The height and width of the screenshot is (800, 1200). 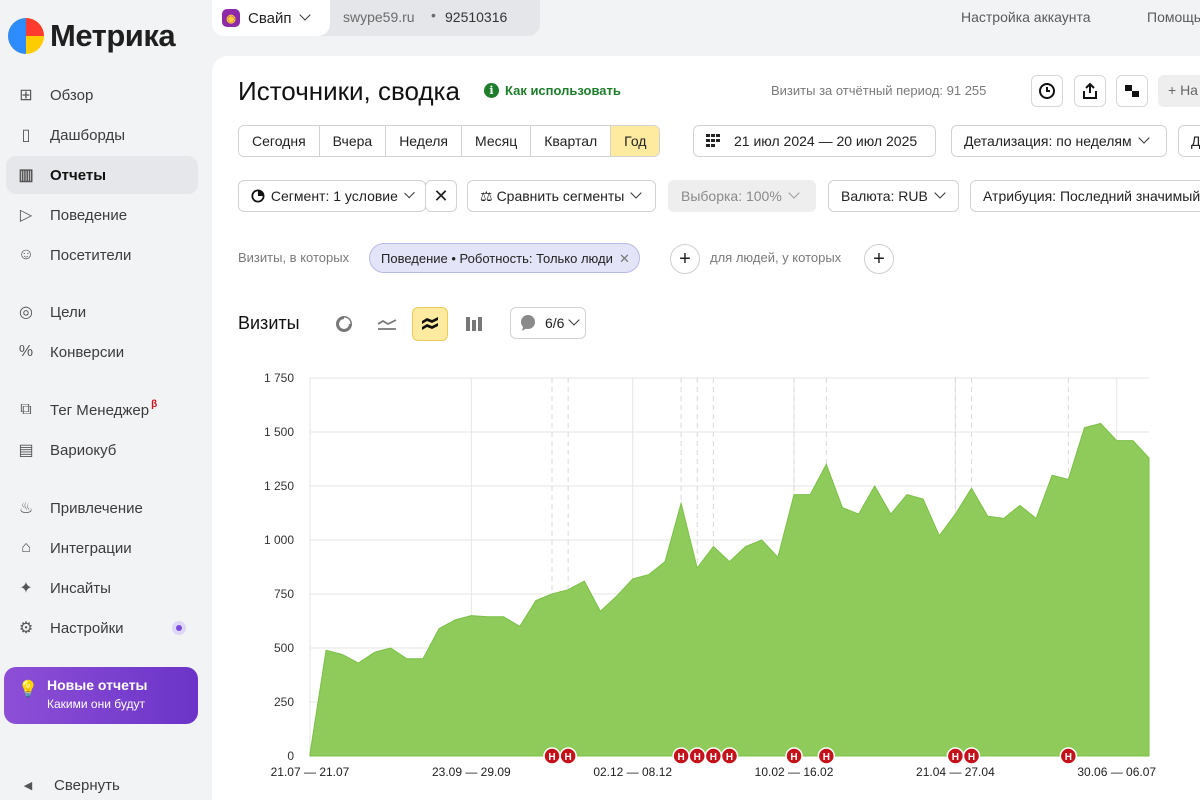 What do you see at coordinates (814, 141) in the screenshot?
I see `date-range-picker: 21 июл 2024 — 20 июл 2025` at bounding box center [814, 141].